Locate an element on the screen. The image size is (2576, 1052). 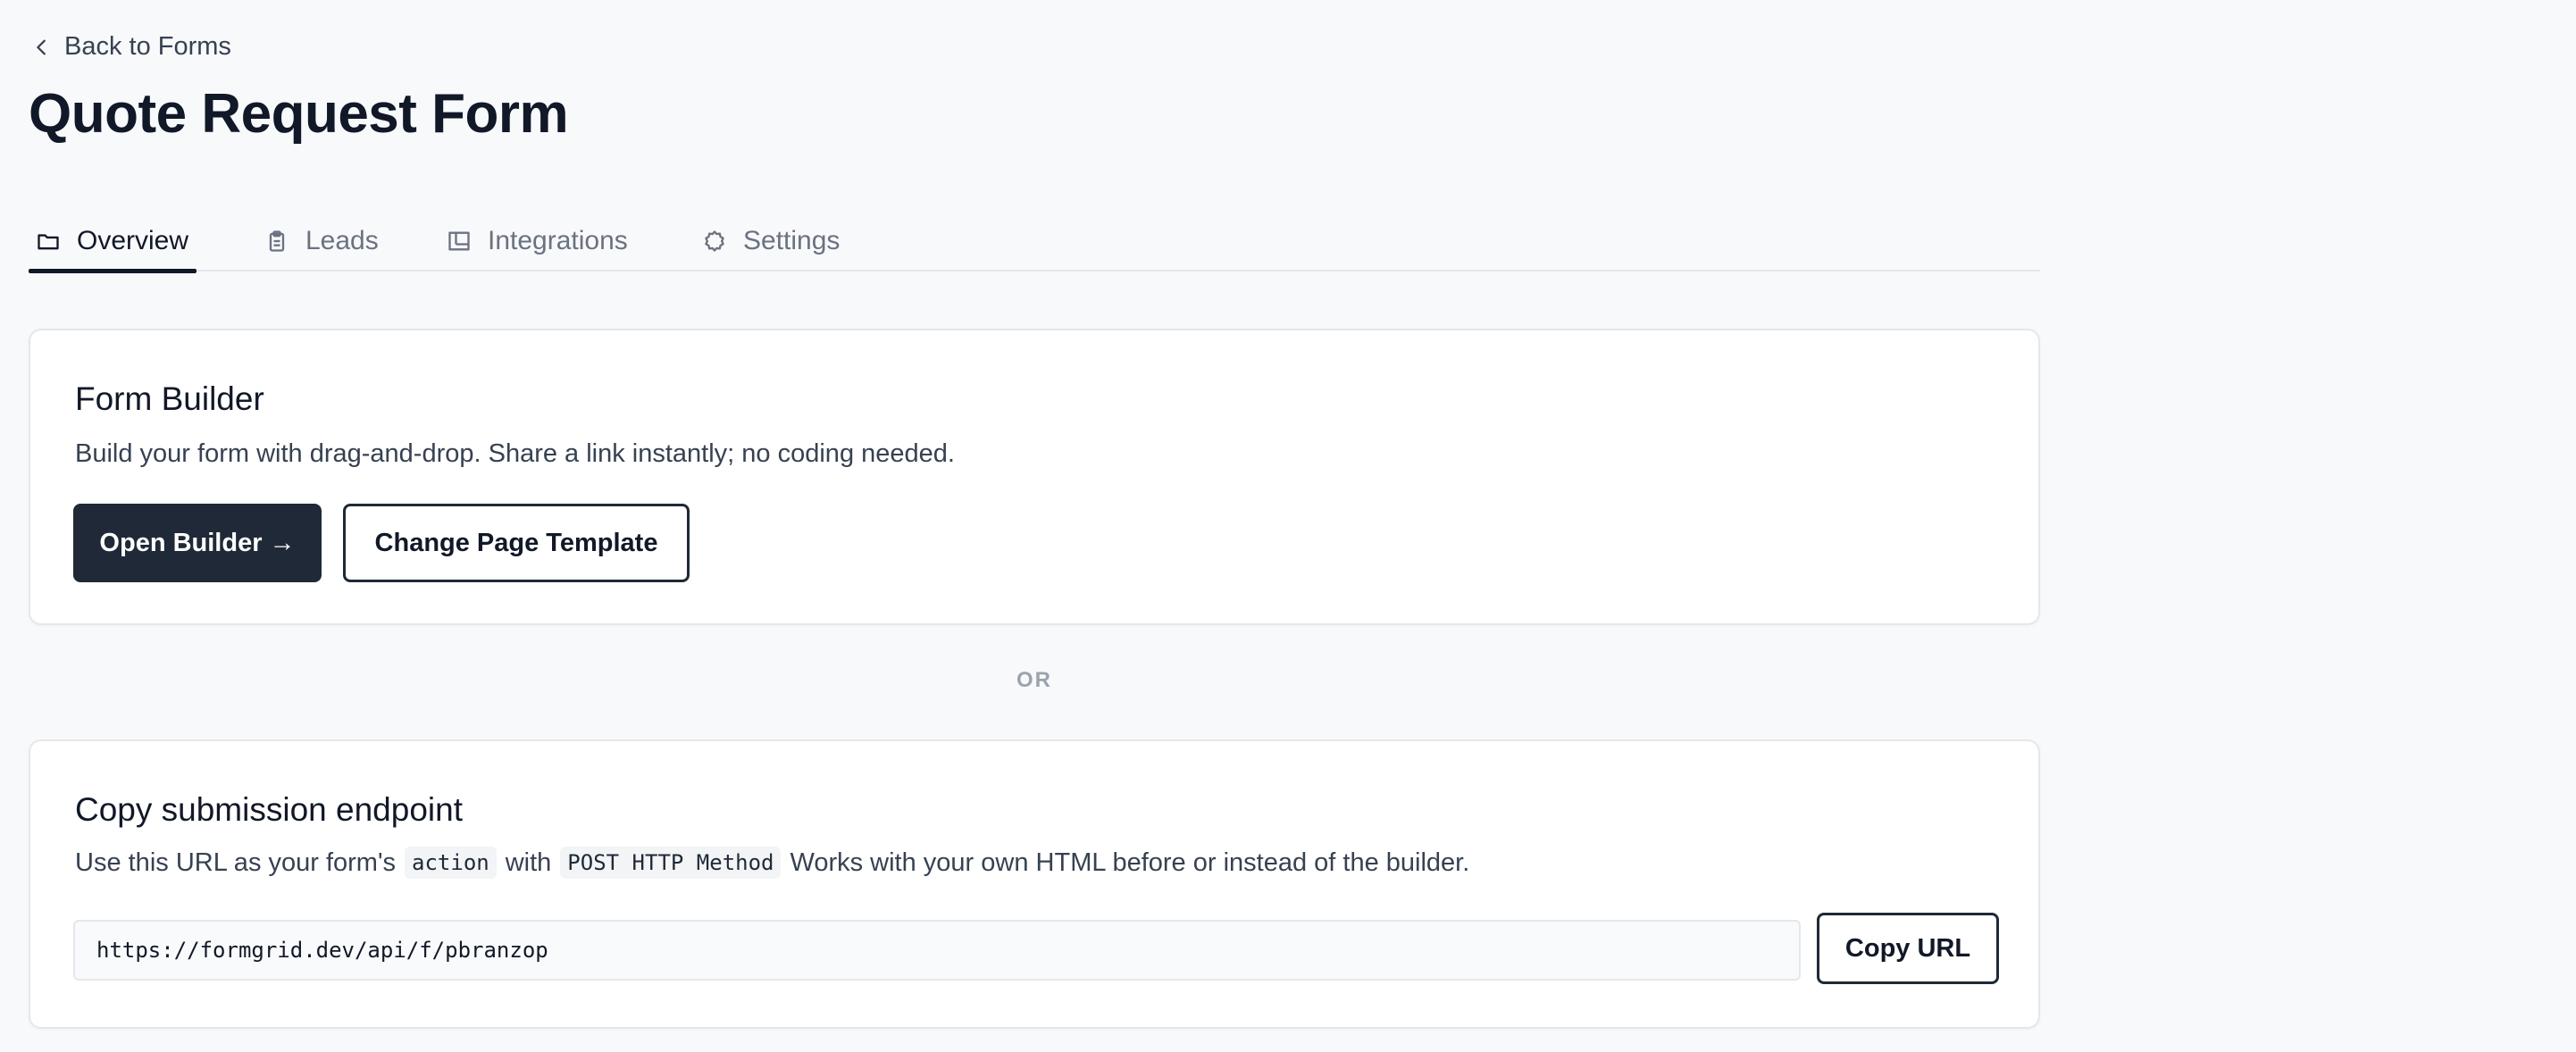
tab-settings-label: Settings is located at coordinates (792, 240).